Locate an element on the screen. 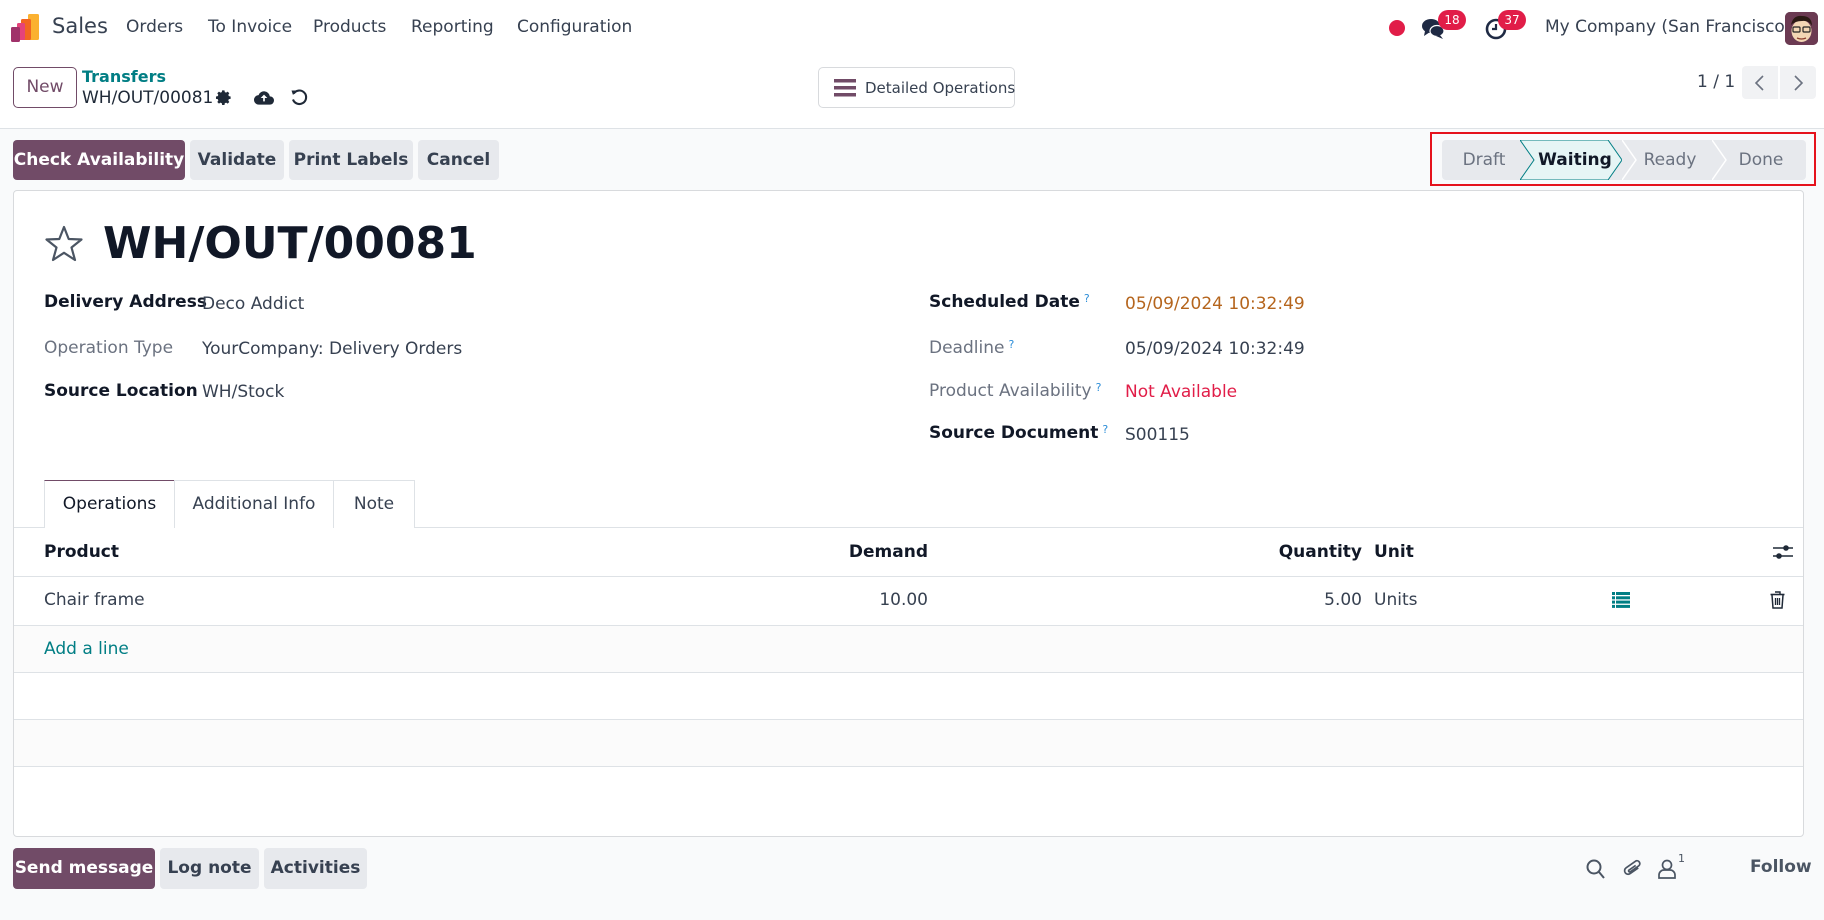  cancel-button: Cancel is located at coordinates (458, 160).